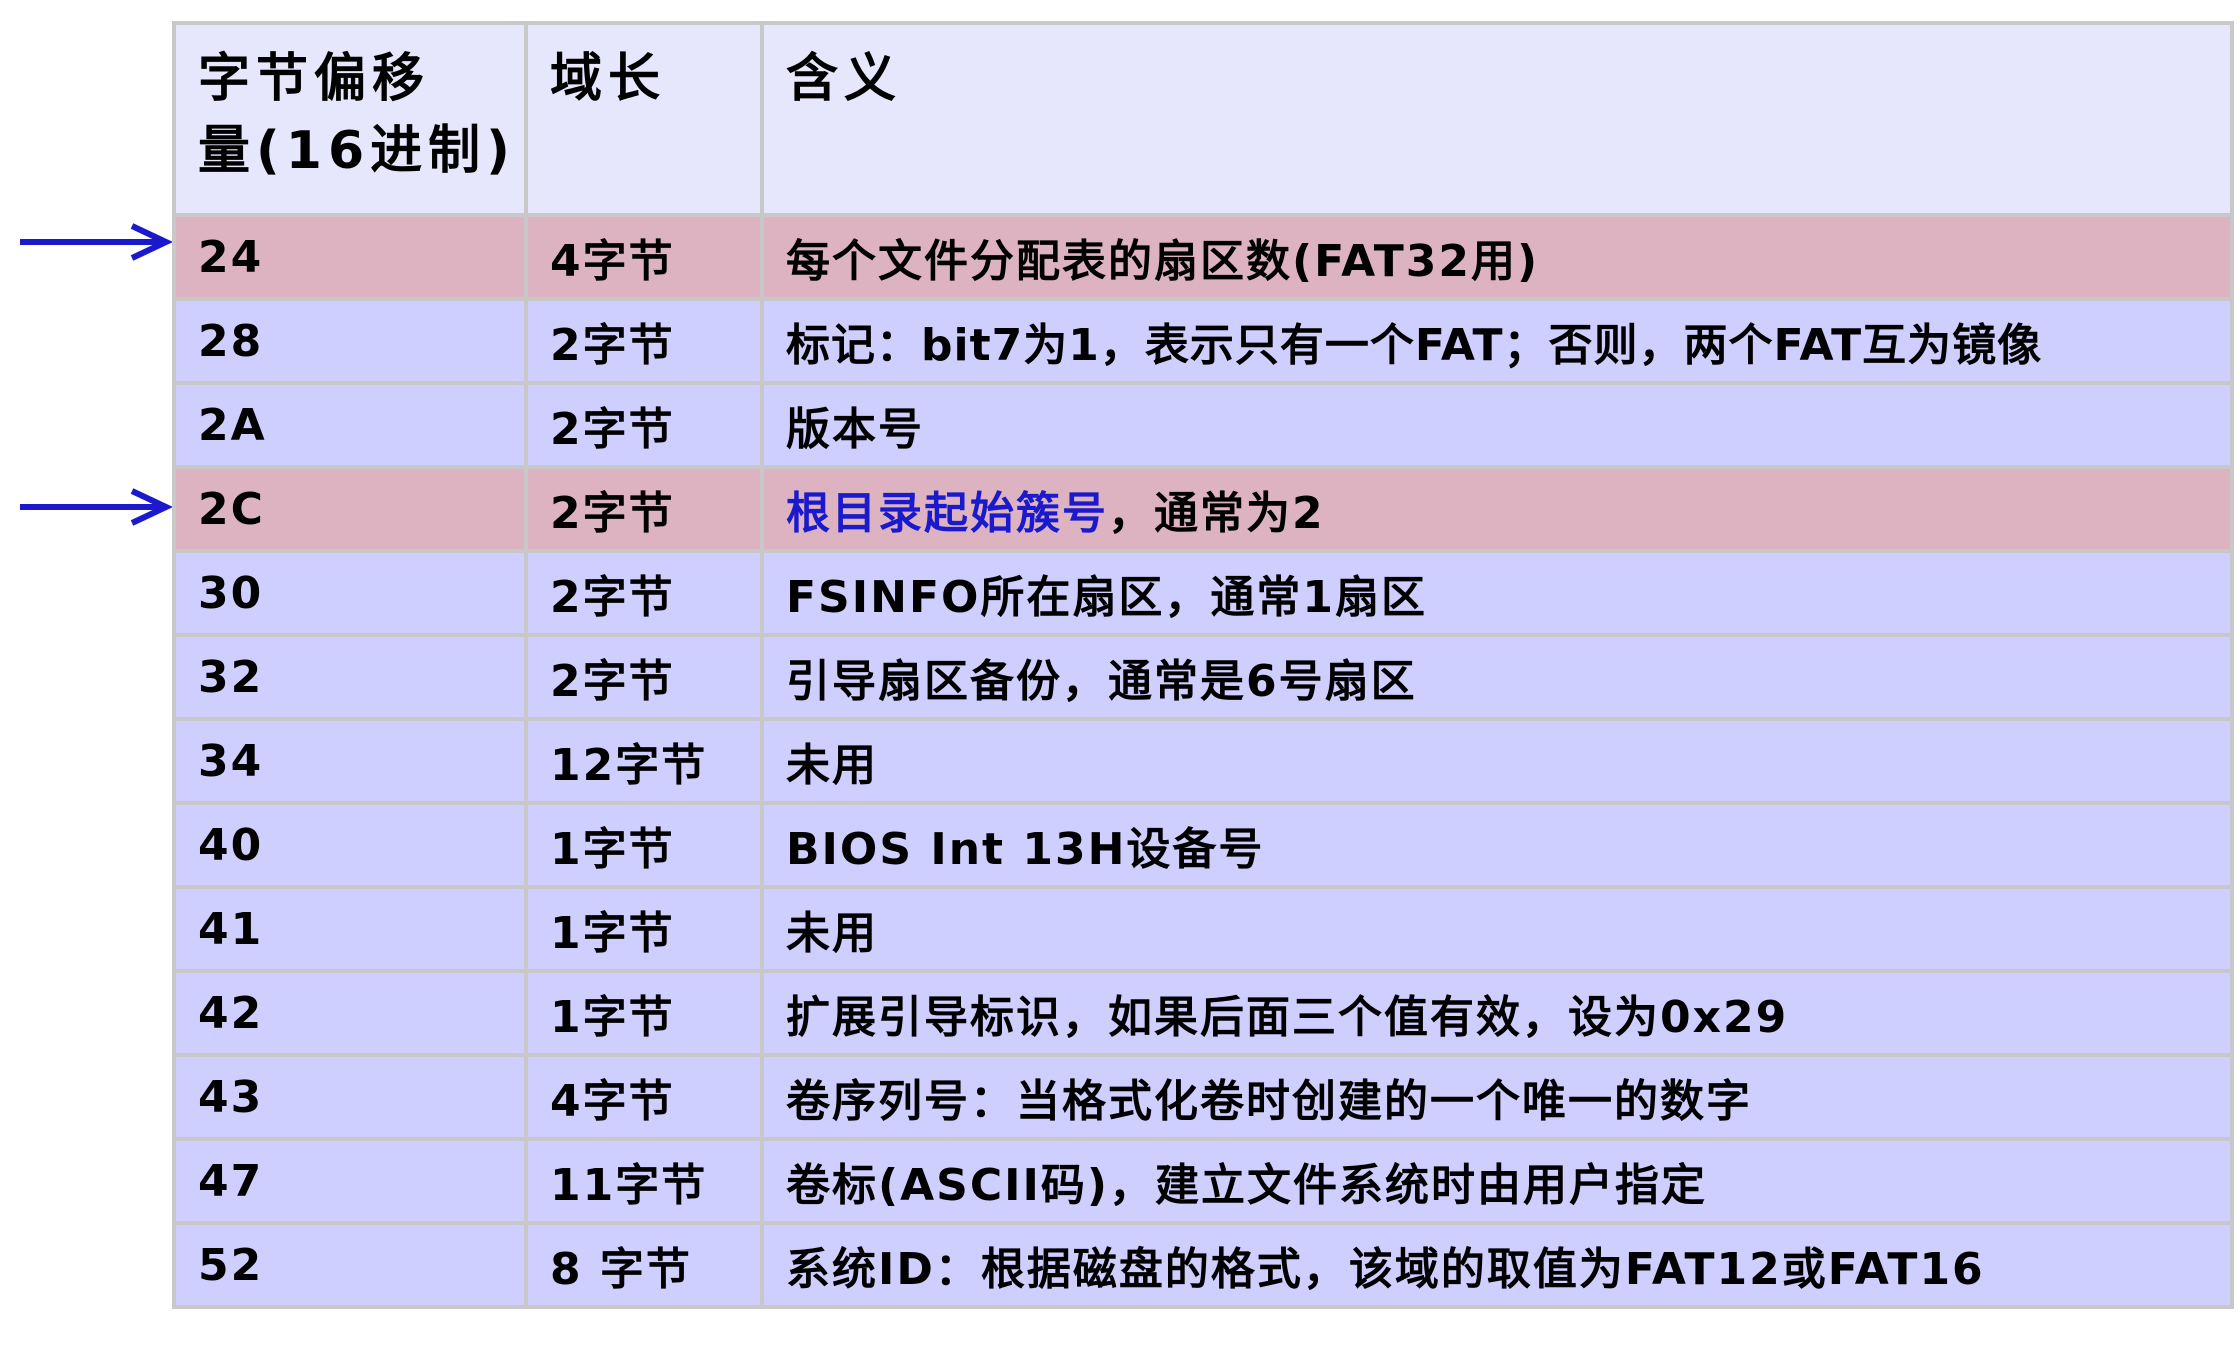 The width and height of the screenshot is (2240, 1366). What do you see at coordinates (1497, 341) in the screenshot?
I see `cell-meaning: 标记：bit7为1，表示只有一个FAT；否则，两个FAT互为镜像` at bounding box center [1497, 341].